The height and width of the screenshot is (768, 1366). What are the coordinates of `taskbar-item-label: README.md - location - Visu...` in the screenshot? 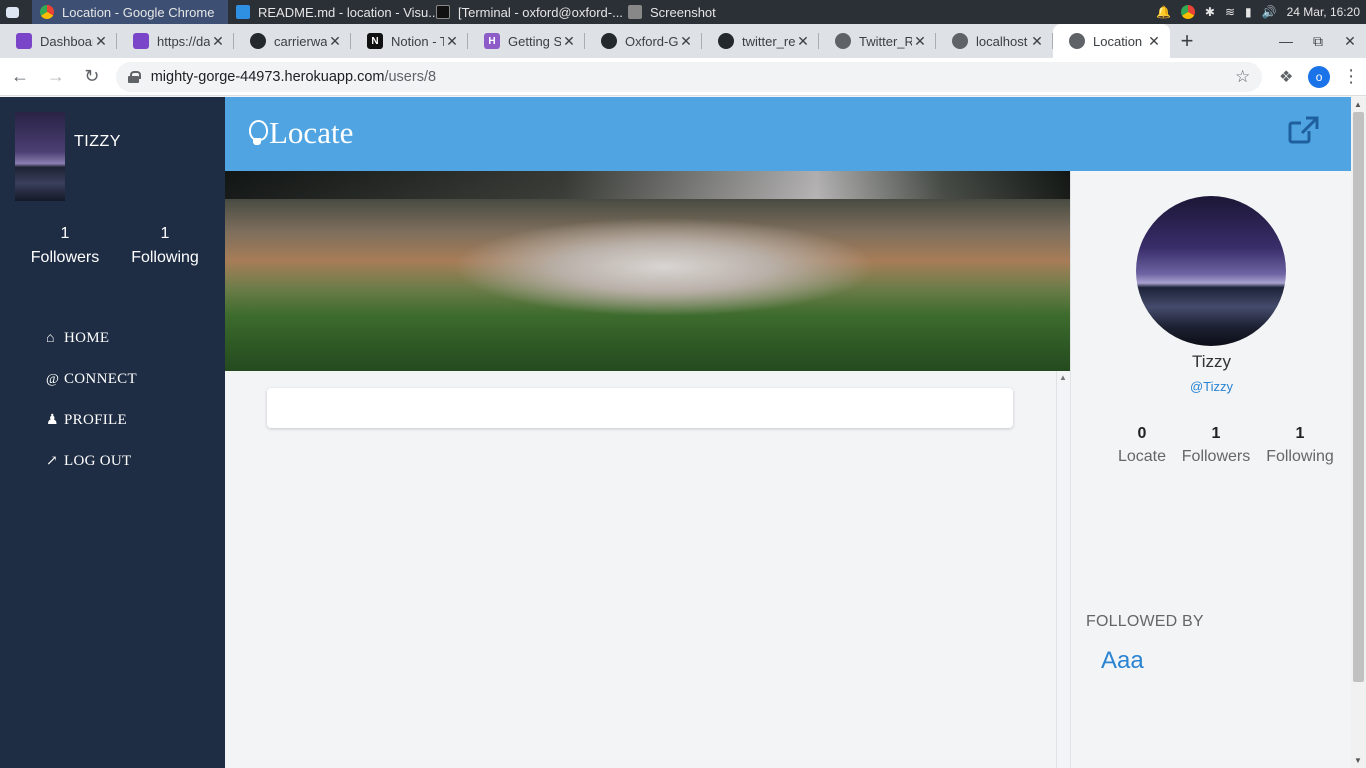 It's located at (349, 12).